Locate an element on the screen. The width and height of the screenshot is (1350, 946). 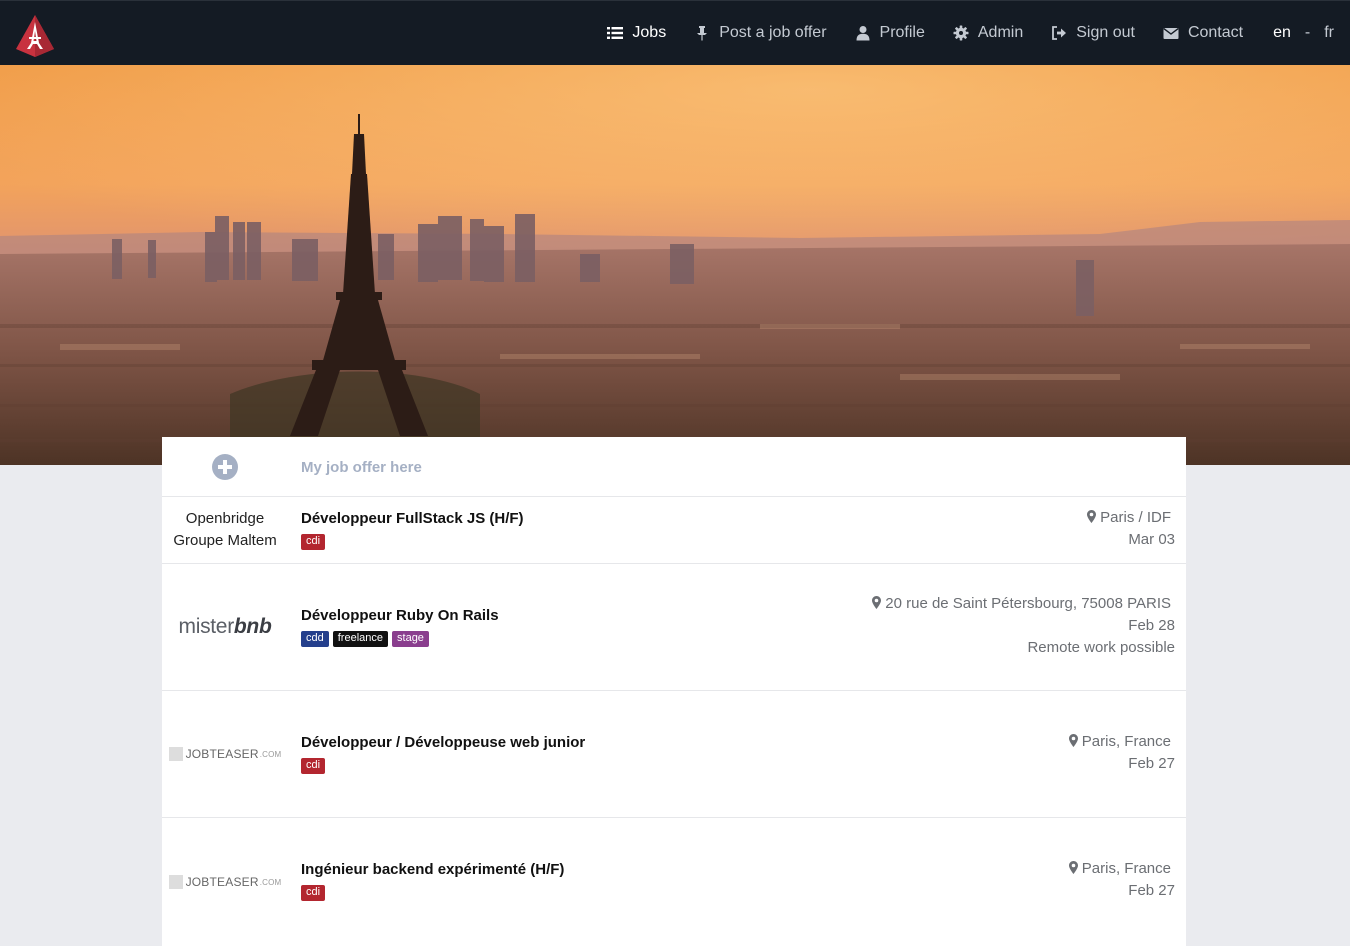
job-location-text: Paris / IDF is located at coordinates (1135, 517).